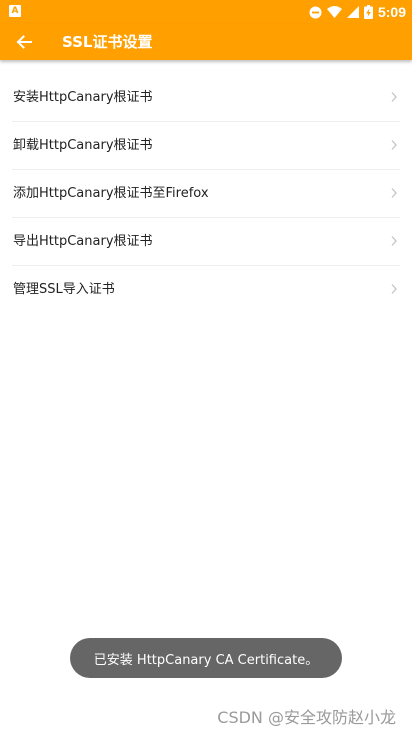  I want to click on status-bar: A 5:09, so click(206, 12).